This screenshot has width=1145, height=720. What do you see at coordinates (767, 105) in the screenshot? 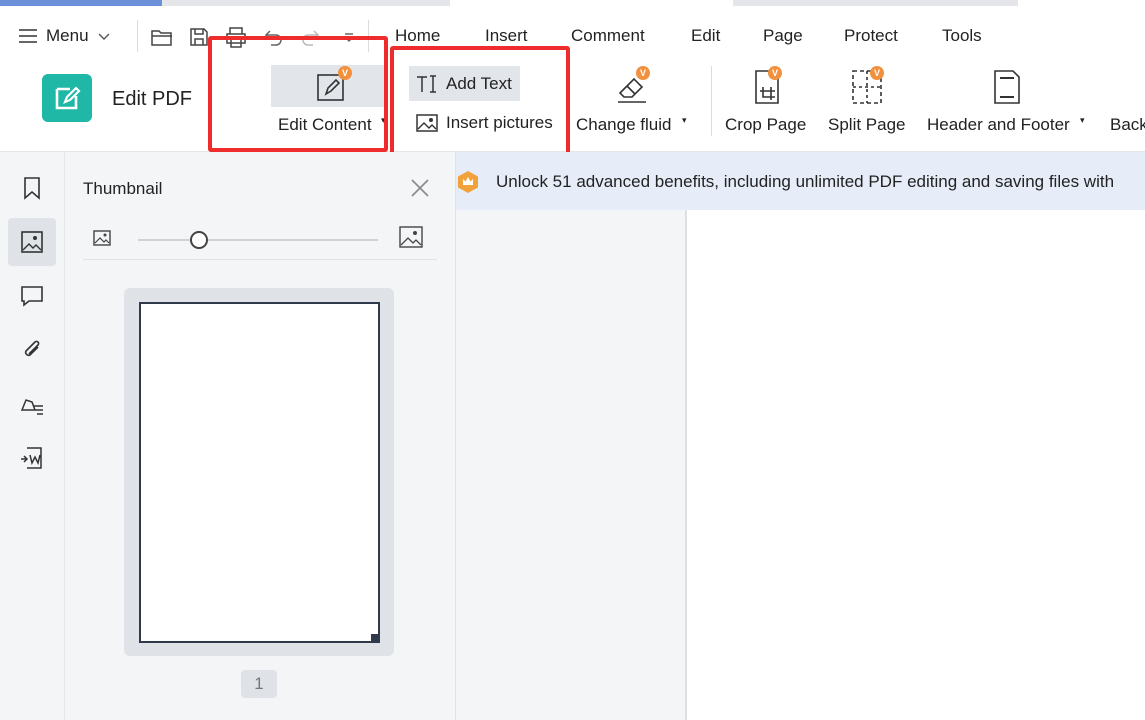
I see `crop-page-button: V Crop Page` at bounding box center [767, 105].